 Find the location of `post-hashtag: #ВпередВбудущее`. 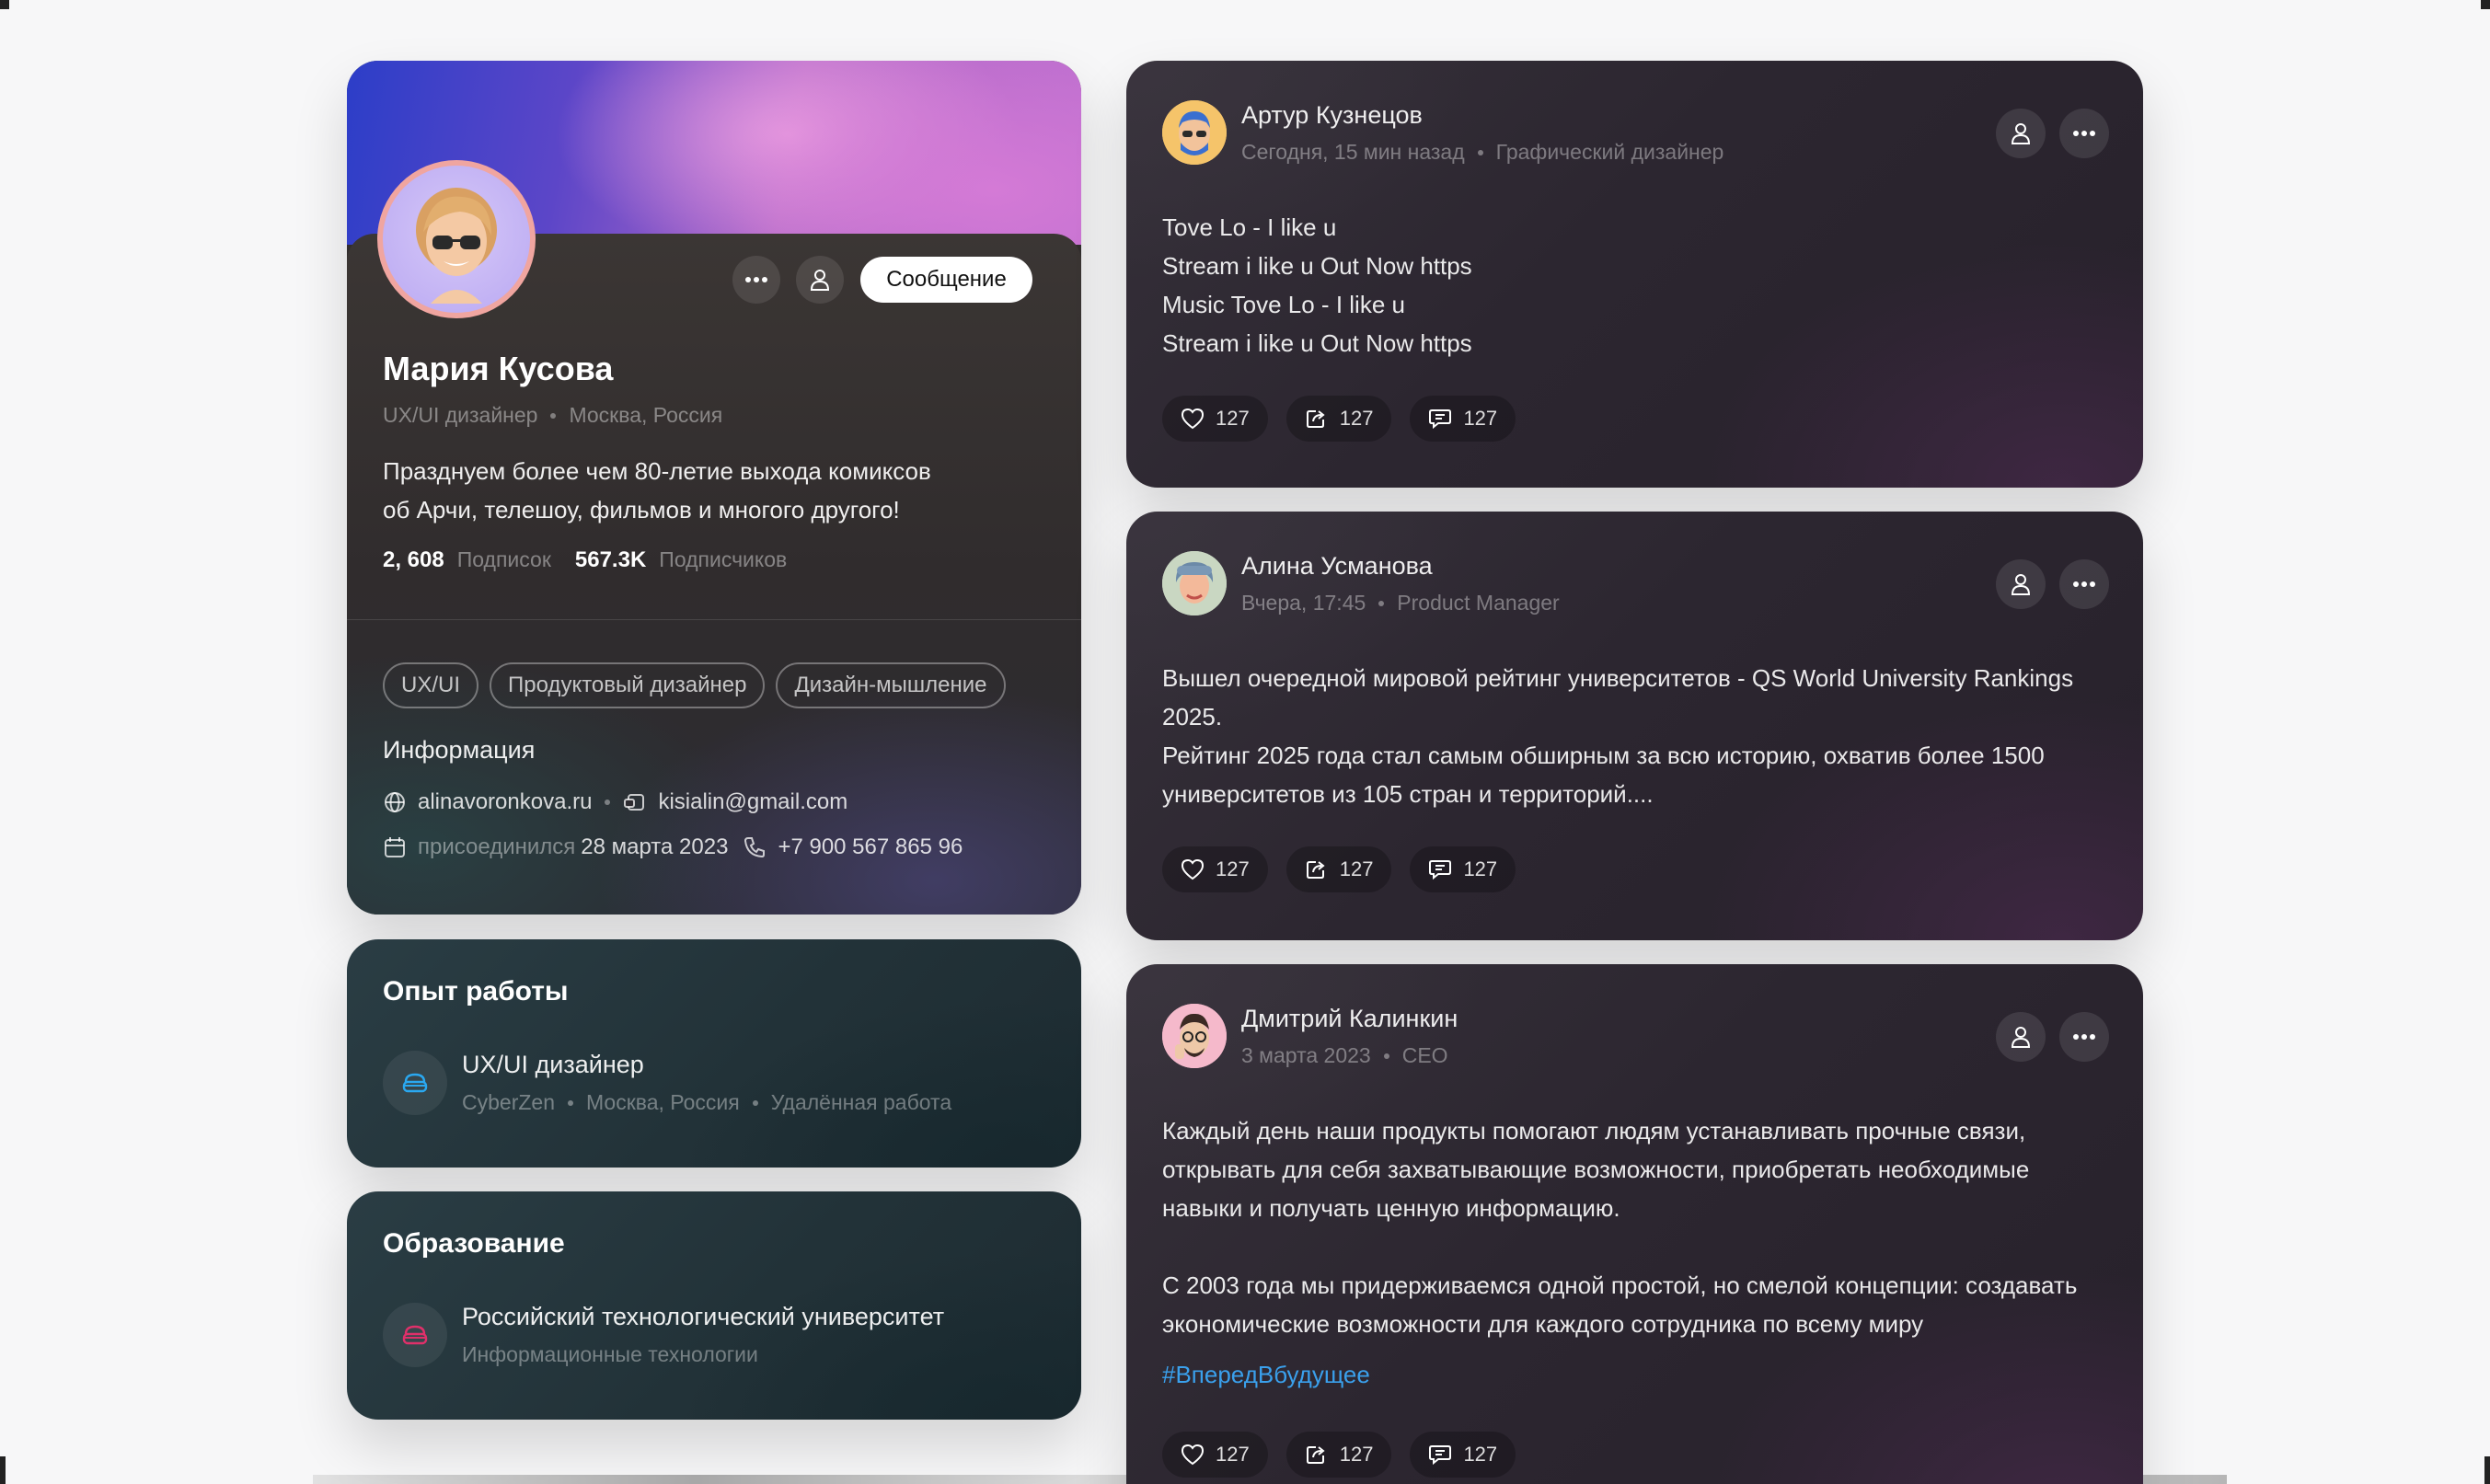

post-hashtag: #ВпередВбудущее is located at coordinates (1266, 1375).